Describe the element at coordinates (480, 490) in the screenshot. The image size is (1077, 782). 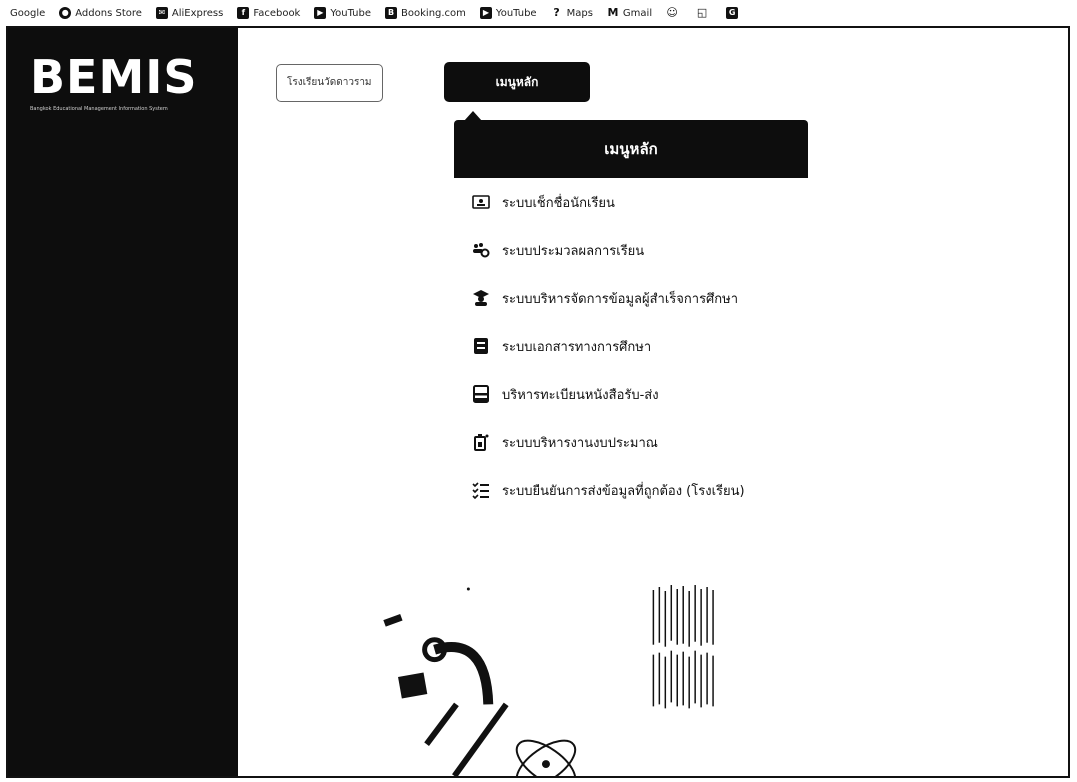
I see `checklist-icon` at that location.